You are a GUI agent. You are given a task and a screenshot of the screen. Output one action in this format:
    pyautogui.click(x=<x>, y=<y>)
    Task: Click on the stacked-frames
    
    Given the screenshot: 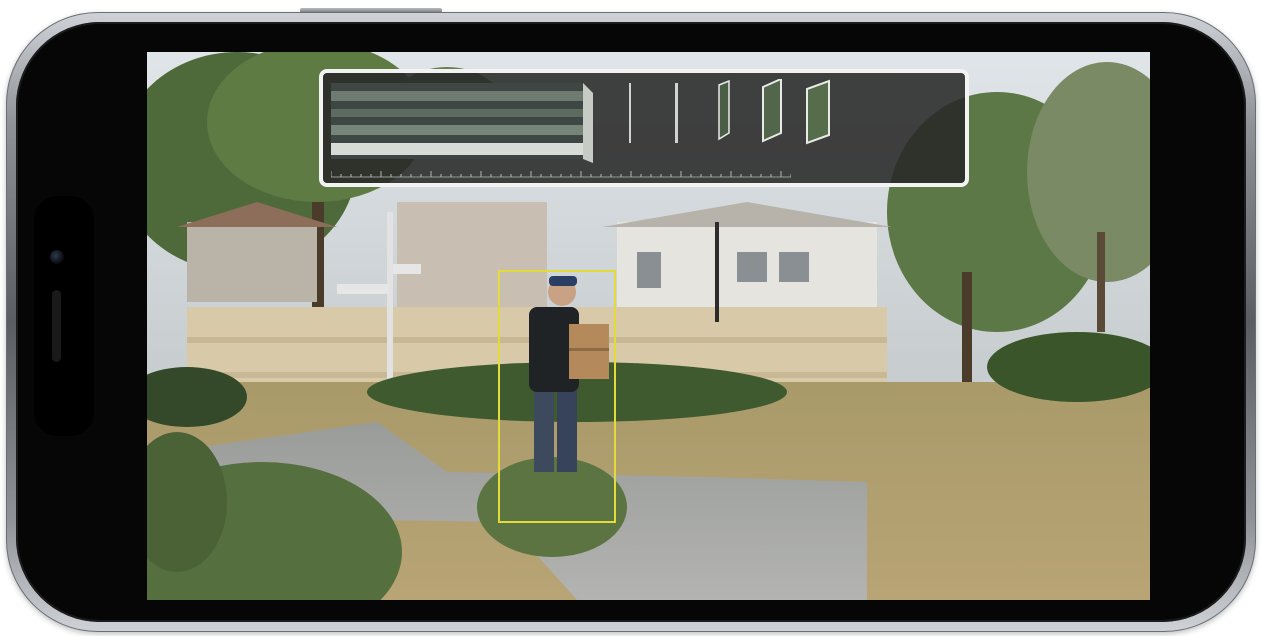 What is the action you would take?
    pyautogui.click(x=462, y=123)
    